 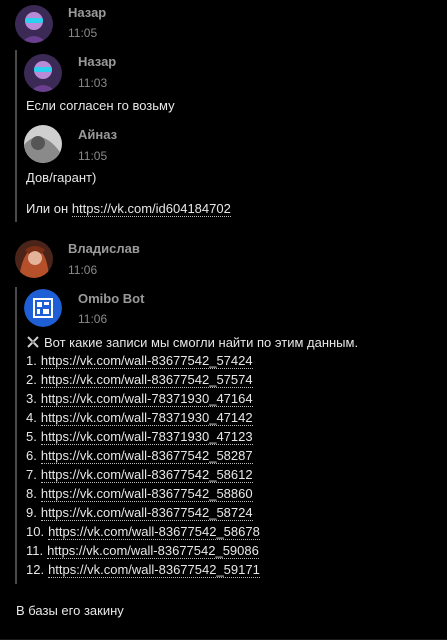 I want to click on avatar-nazar-quoted, so click(x=43, y=73).